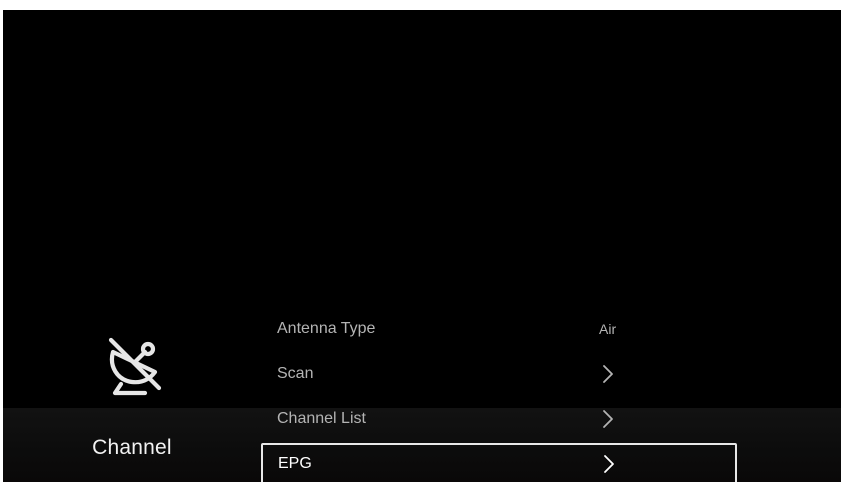 The width and height of the screenshot is (844, 482). Describe the element at coordinates (499, 374) in the screenshot. I see `menu-item-scan: Scan` at that location.